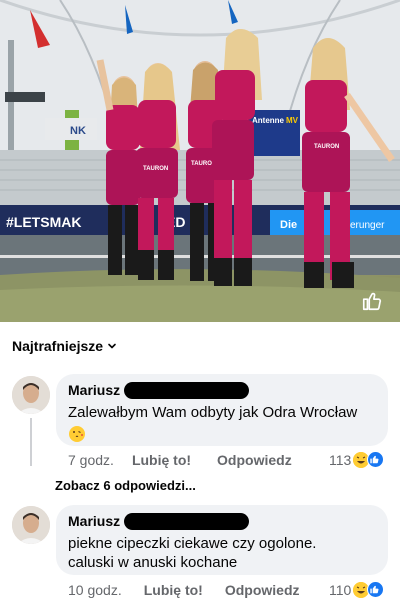 The image size is (400, 601). What do you see at coordinates (25, 97) in the screenshot?
I see `stage-lights` at bounding box center [25, 97].